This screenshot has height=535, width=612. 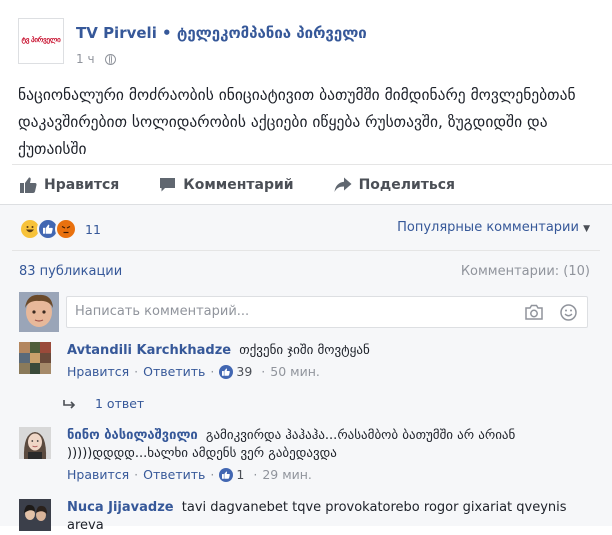 What do you see at coordinates (110, 59) in the screenshot?
I see `globe-icon` at bounding box center [110, 59].